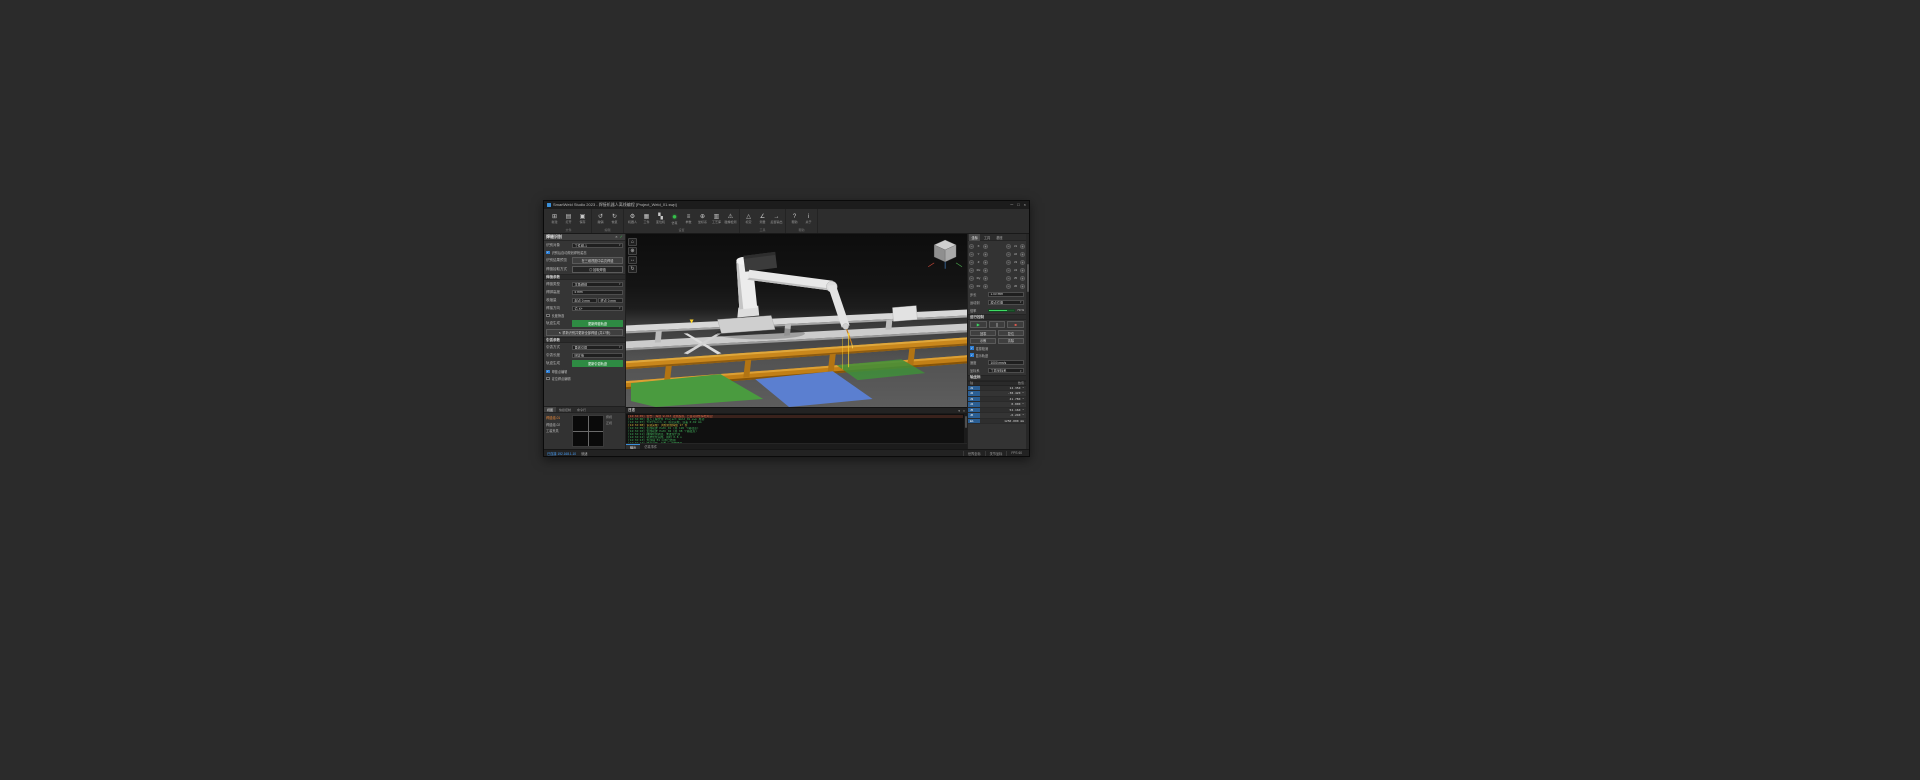 Image resolution: width=1920 pixels, height=780 pixels. What do you see at coordinates (558, 424) in the screenshot?
I see `weld-group-item-1: 焊缝组-02` at bounding box center [558, 424].